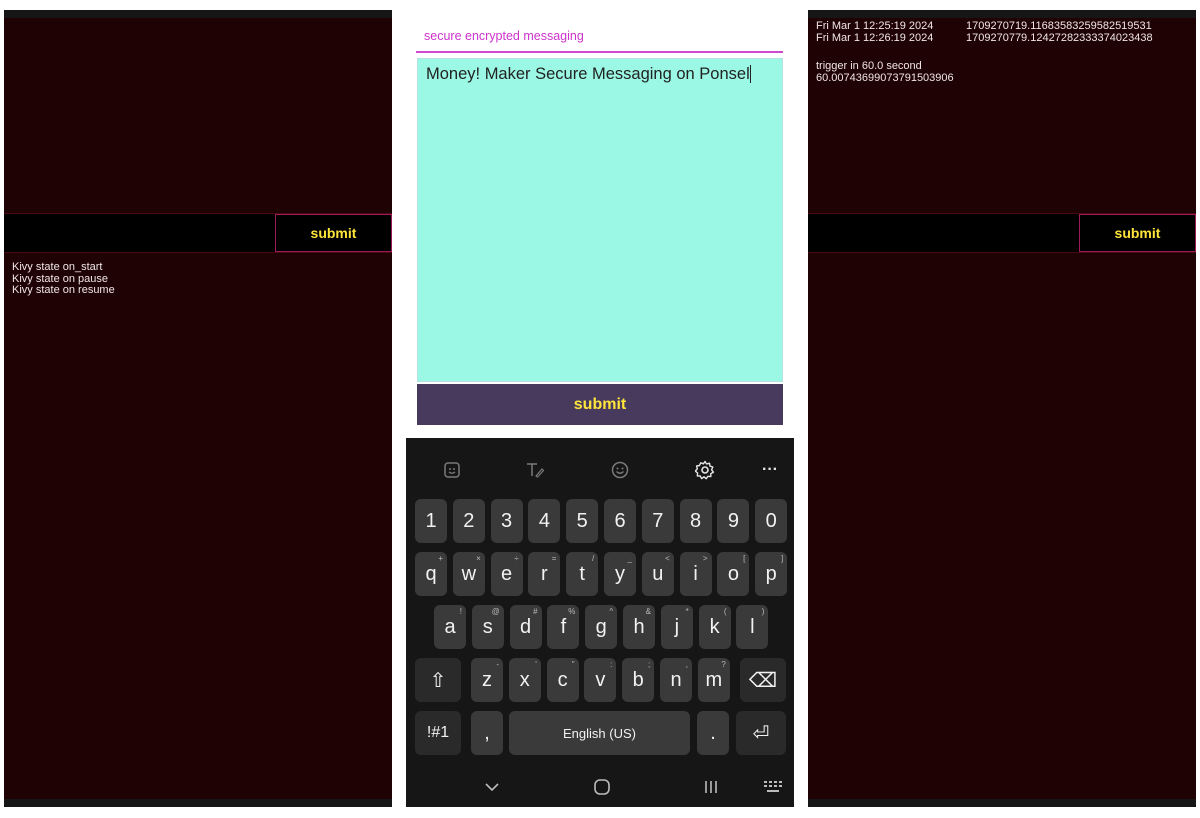  Describe the element at coordinates (495, 611) in the screenshot. I see `key-hint: @` at that location.